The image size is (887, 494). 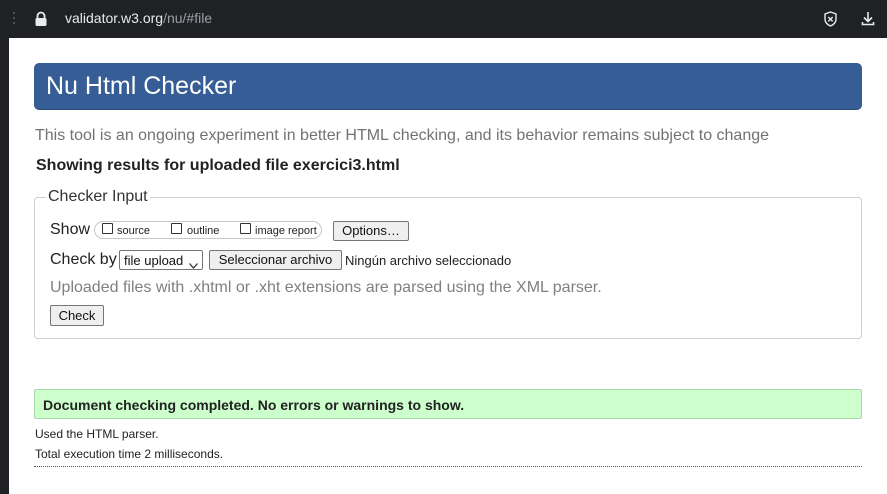 What do you see at coordinates (4, 266) in the screenshot?
I see `window-edge` at bounding box center [4, 266].